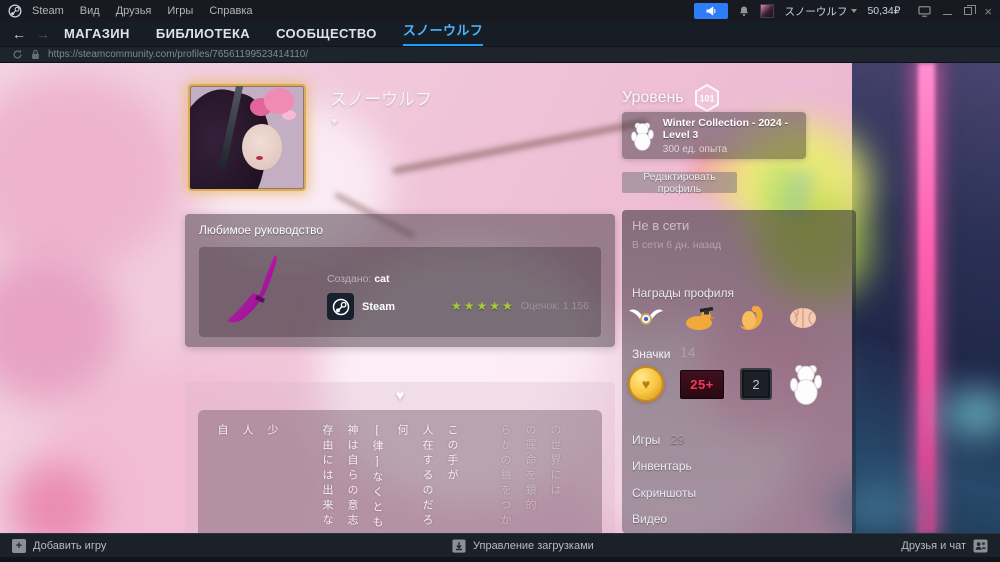  Describe the element at coordinates (653, 97) in the screenshot. I see `level-label: Уровень` at that location.